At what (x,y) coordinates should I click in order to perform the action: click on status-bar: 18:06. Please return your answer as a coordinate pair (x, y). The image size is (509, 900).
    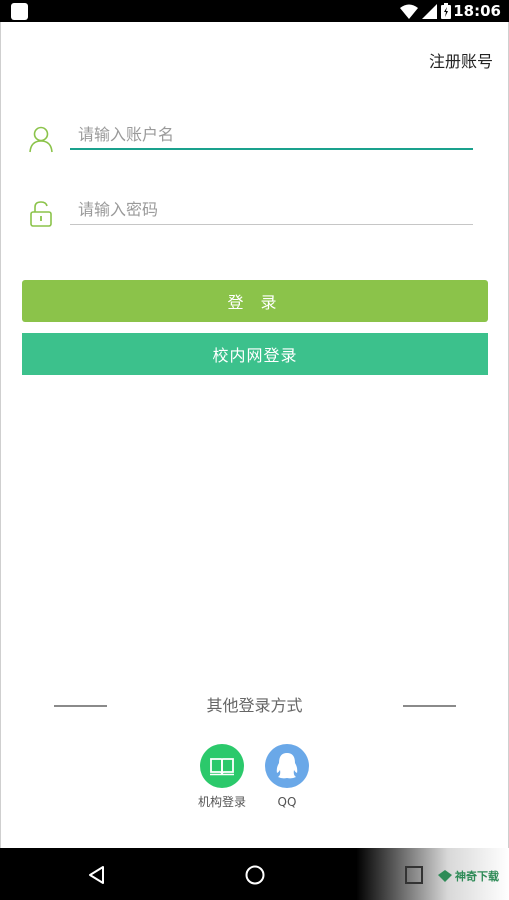
    Looking at the image, I should click on (254, 11).